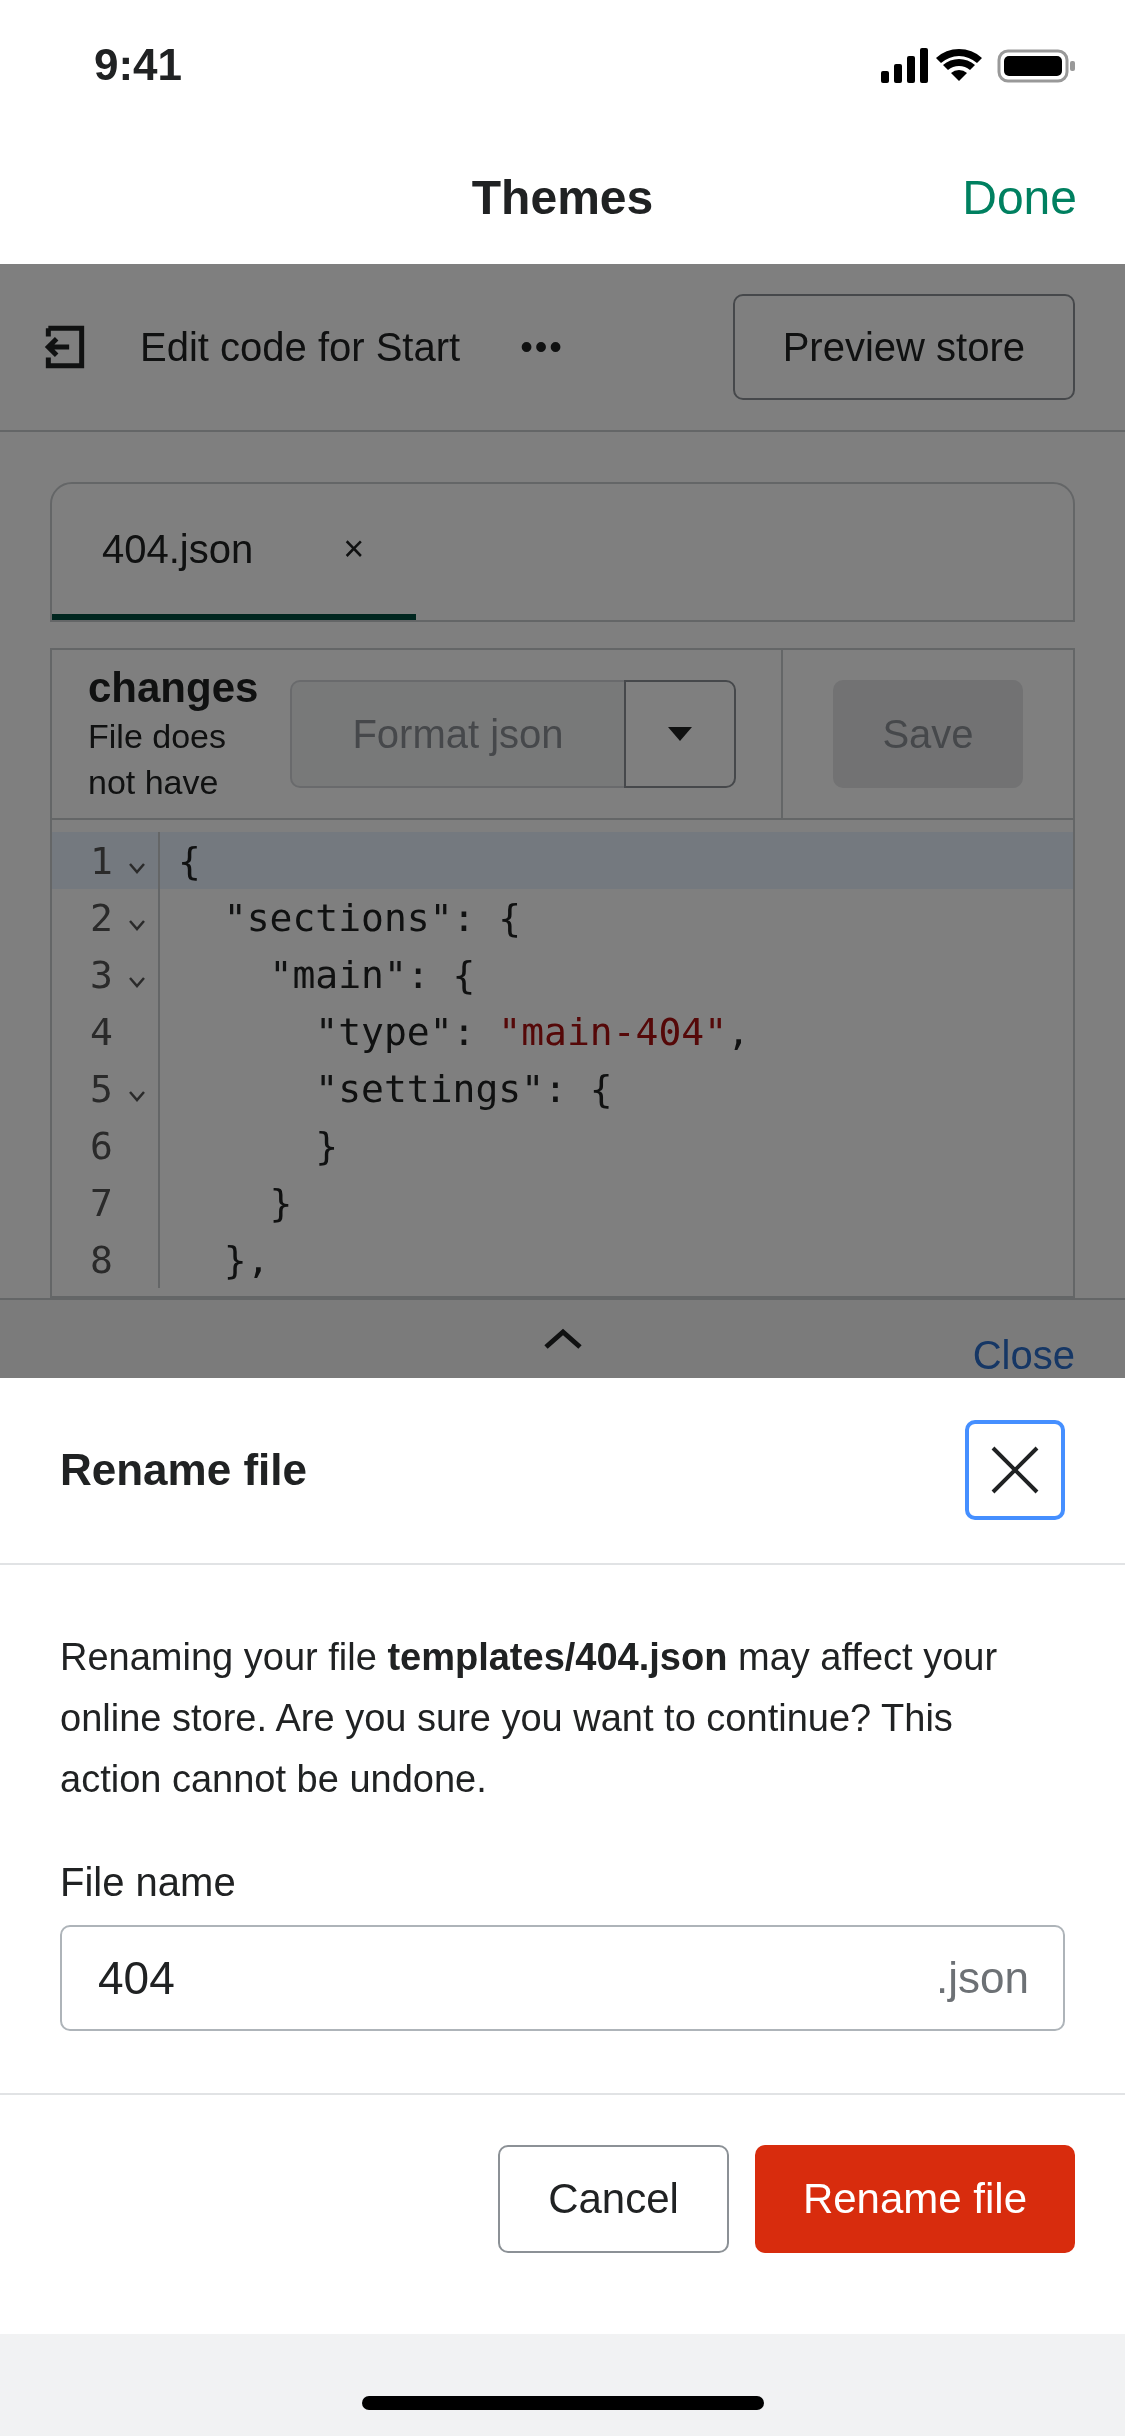 Image resolution: width=1125 pixels, height=2436 pixels. I want to click on caret-icon, so click(680, 734).